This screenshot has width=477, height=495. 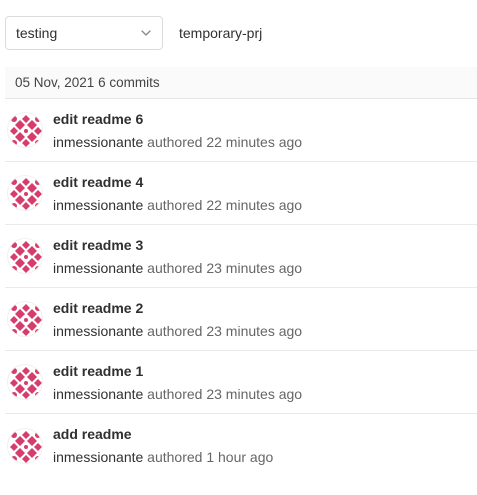 I want to click on commit-title: edit readme 2, so click(x=177, y=308).